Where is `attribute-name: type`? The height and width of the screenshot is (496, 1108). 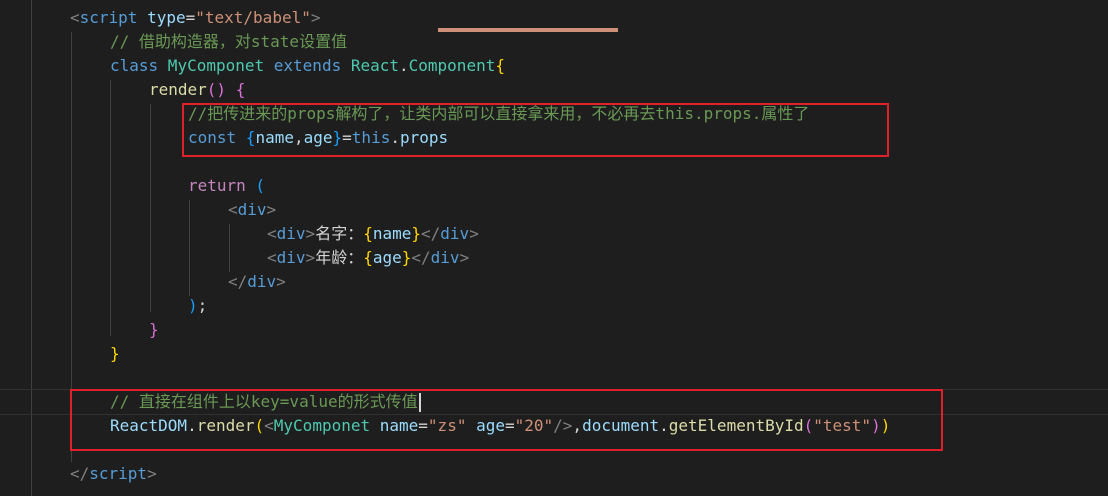 attribute-name: type is located at coordinates (161, 17).